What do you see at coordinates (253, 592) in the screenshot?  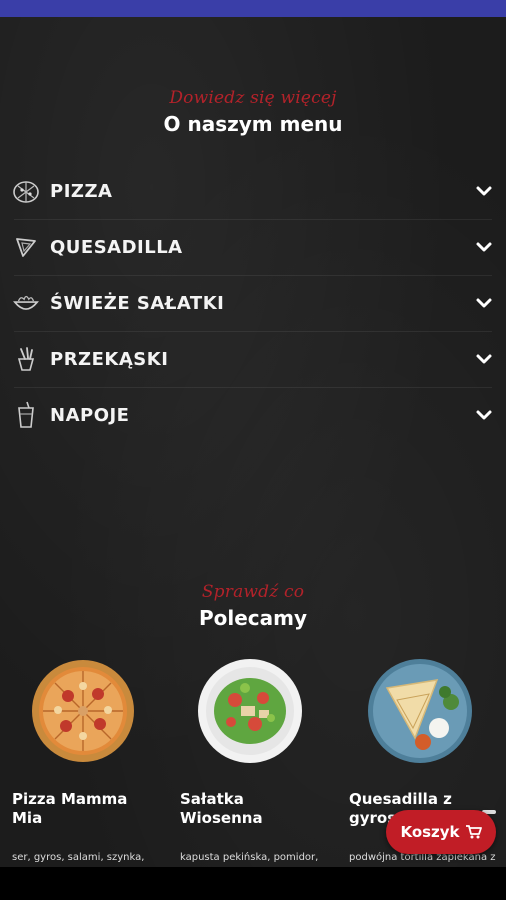 I see `recommended-kicker: Sprawdź co` at bounding box center [253, 592].